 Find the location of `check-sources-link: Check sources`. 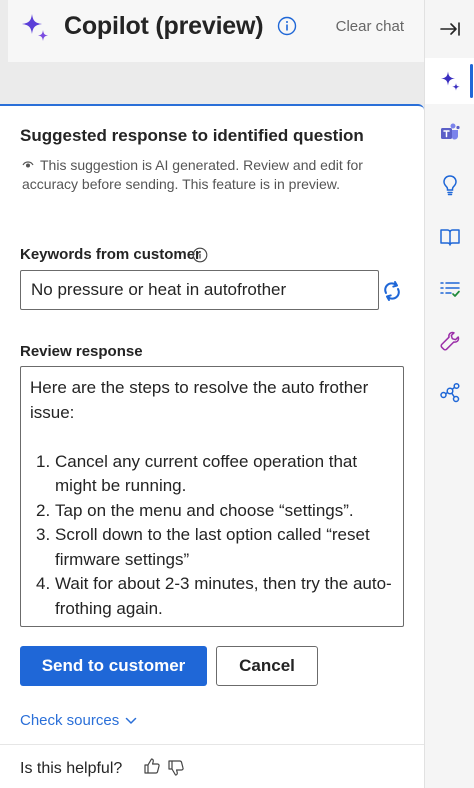

check-sources-link: Check sources is located at coordinates (78, 720).